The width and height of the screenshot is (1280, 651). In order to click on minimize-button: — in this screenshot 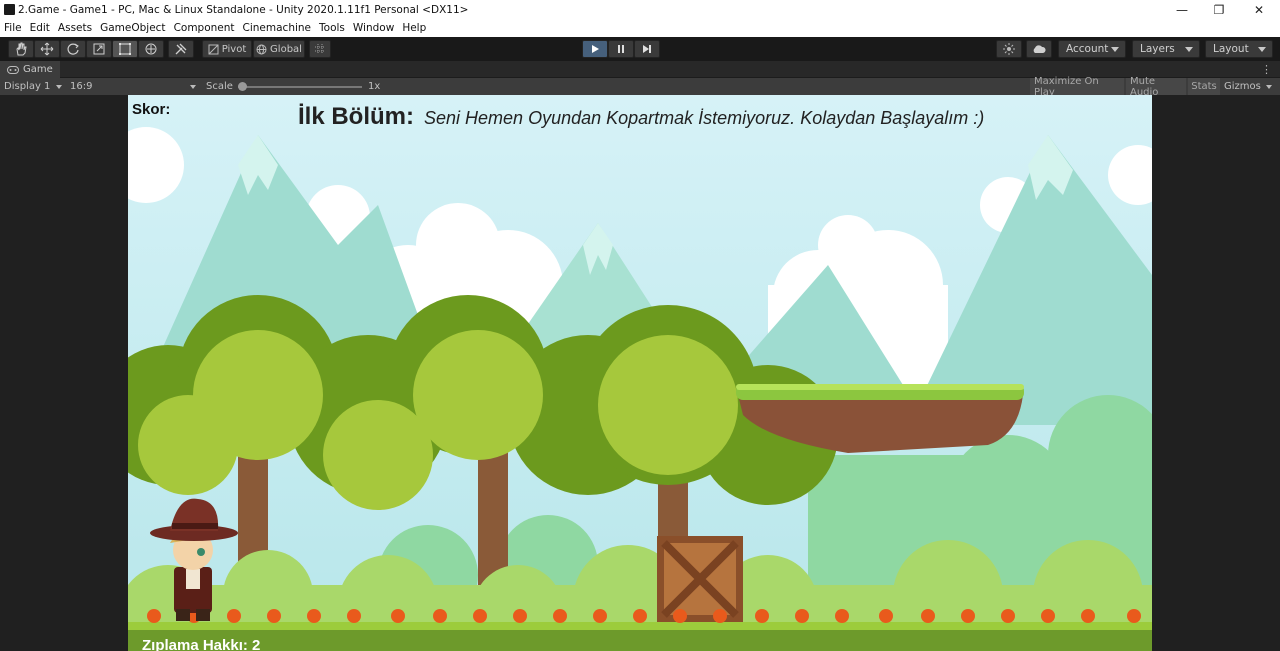, I will do `click(1182, 9)`.